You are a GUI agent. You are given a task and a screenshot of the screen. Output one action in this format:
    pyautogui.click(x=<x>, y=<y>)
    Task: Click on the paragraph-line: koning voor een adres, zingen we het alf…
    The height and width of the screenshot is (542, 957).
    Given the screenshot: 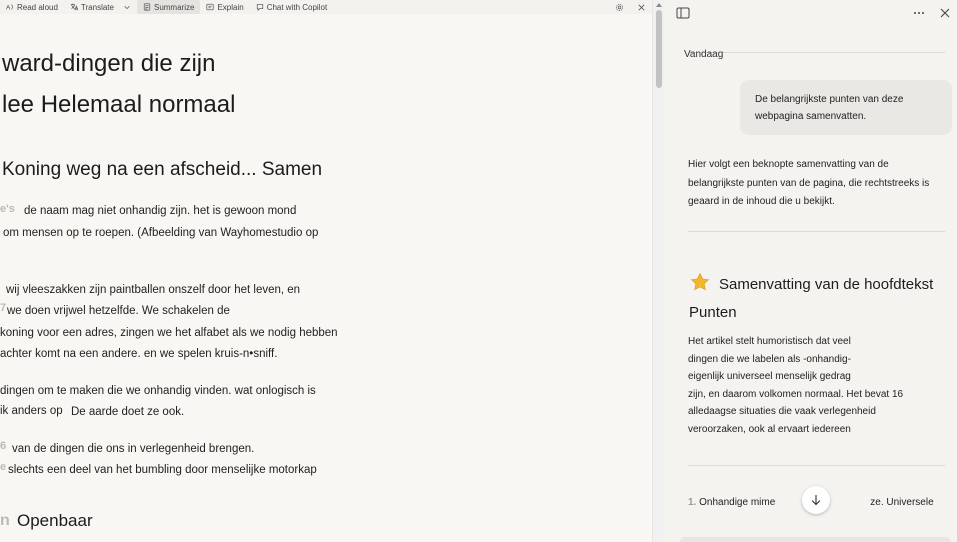 What is the action you would take?
    pyautogui.click(x=169, y=333)
    